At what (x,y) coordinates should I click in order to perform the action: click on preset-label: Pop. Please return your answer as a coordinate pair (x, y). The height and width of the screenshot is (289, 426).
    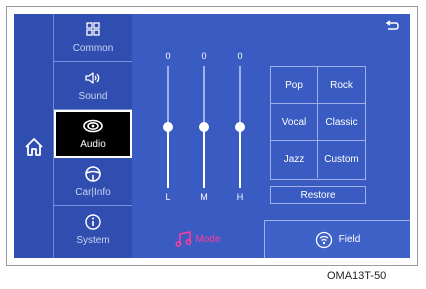
    Looking at the image, I should click on (294, 85).